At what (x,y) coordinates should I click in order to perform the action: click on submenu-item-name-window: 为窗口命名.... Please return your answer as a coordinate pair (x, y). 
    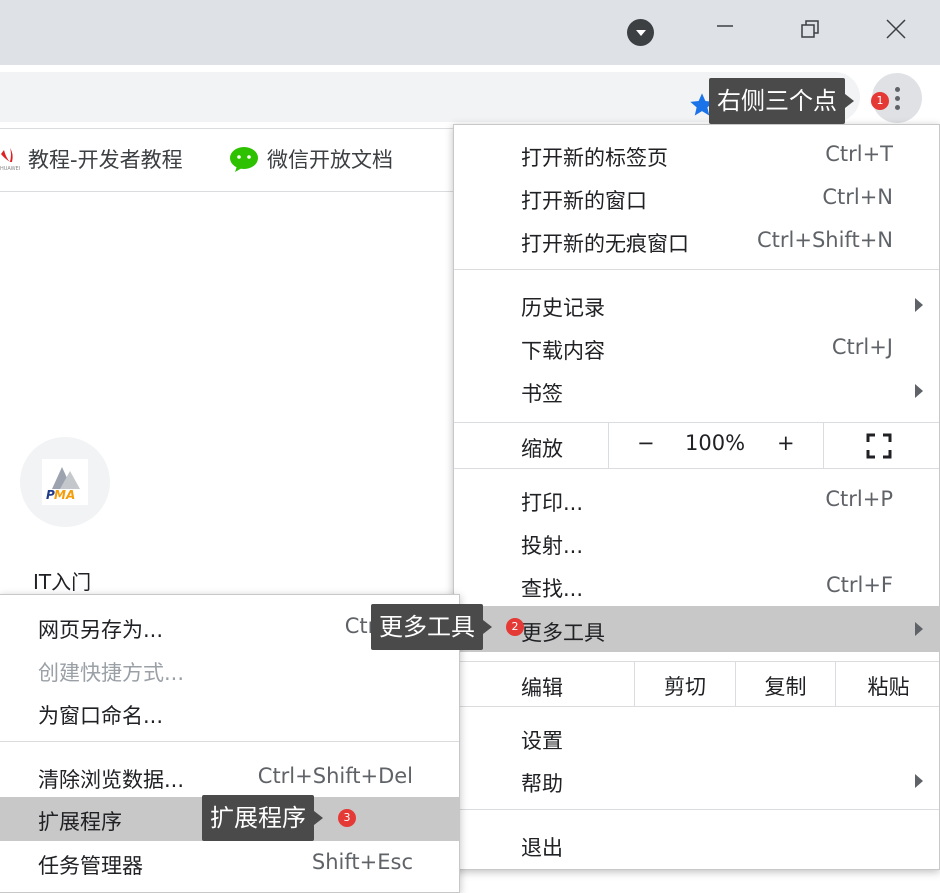
    Looking at the image, I should click on (229, 712).